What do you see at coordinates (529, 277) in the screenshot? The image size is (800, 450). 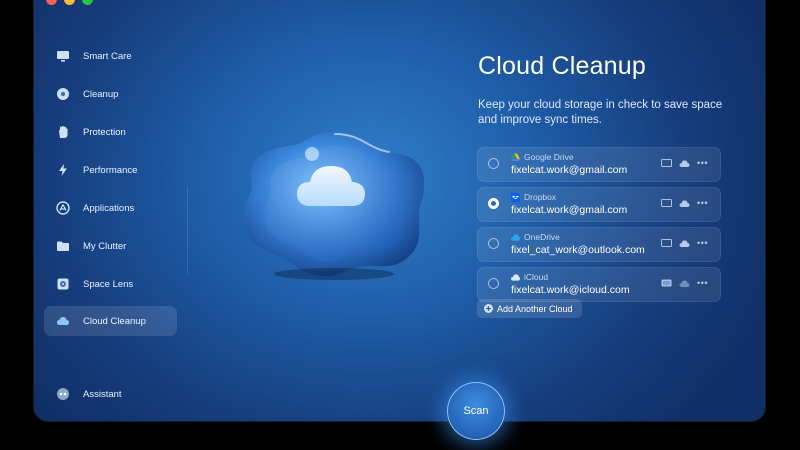 I see `account-provider: iCloud` at bounding box center [529, 277].